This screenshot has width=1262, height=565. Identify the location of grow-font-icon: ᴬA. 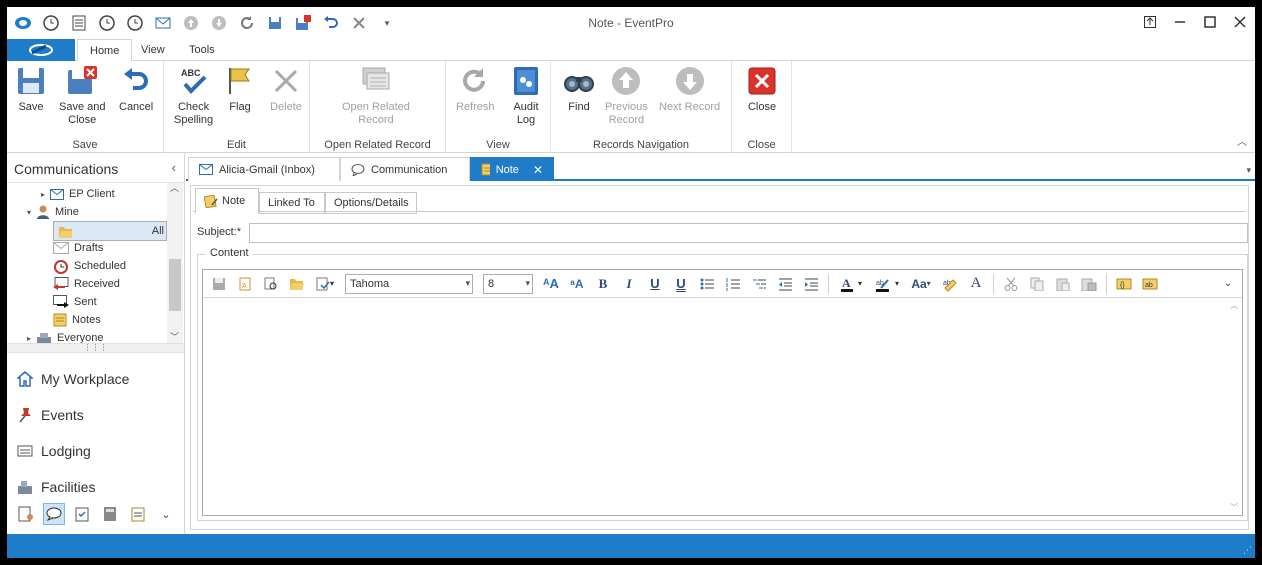
(551, 284).